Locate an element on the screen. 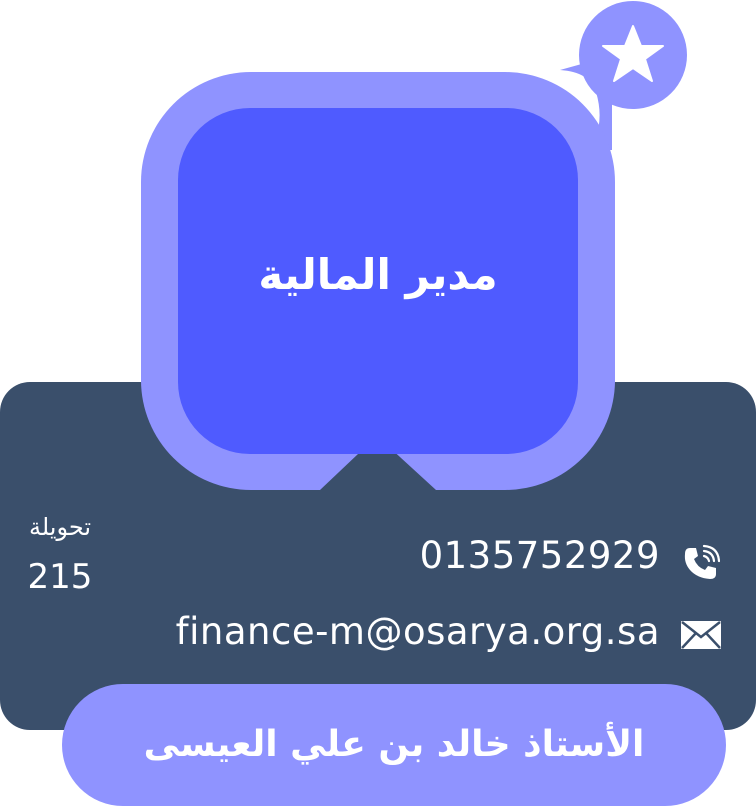 The height and width of the screenshot is (810, 756). extension-label: تحويلة is located at coordinates (60, 527).